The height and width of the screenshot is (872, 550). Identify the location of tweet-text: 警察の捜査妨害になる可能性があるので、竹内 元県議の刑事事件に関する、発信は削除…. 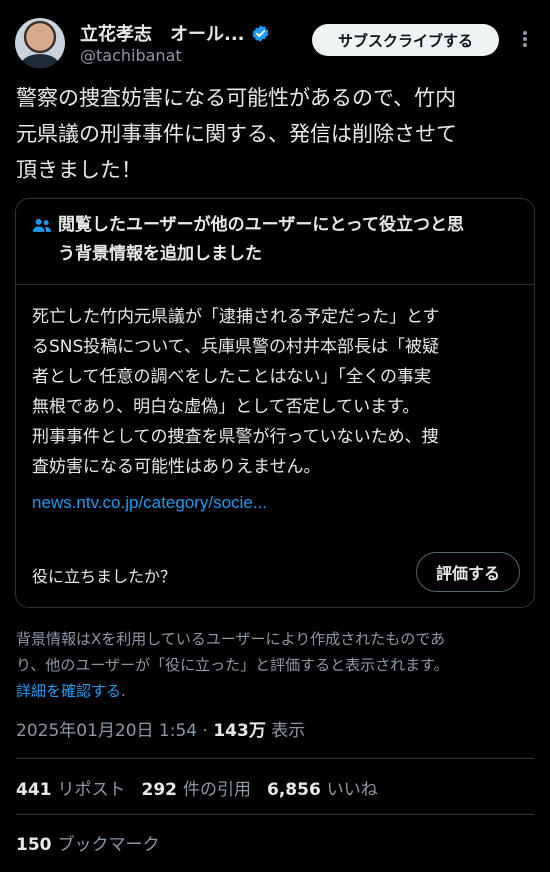
(276, 134).